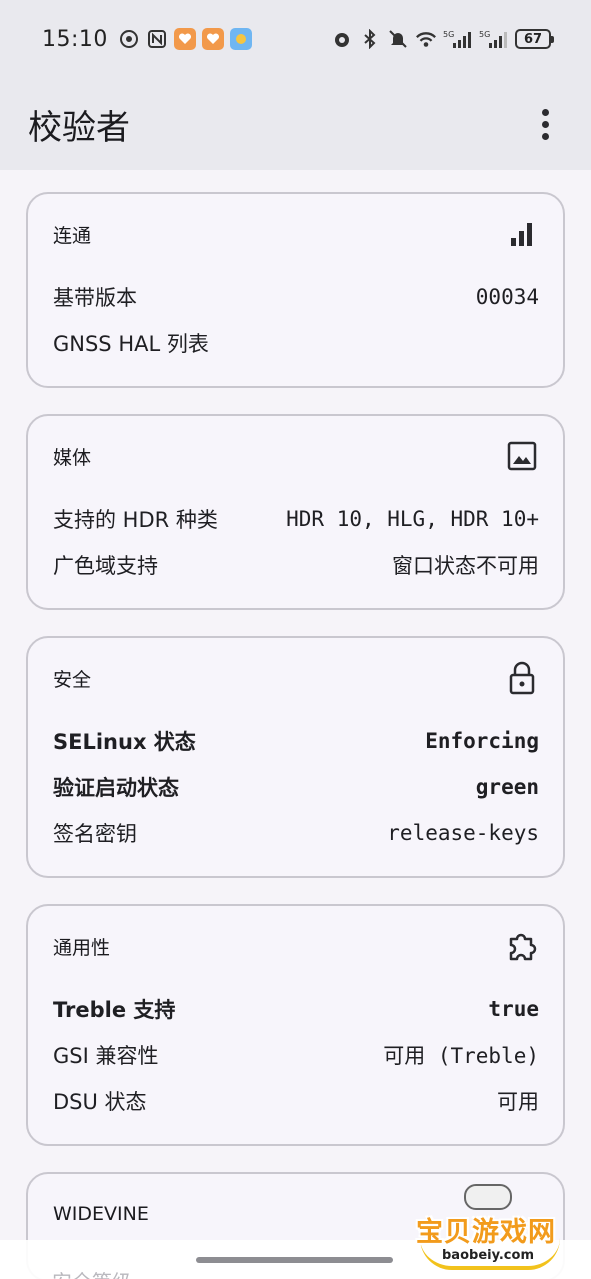  What do you see at coordinates (513, 1009) in the screenshot?
I see `row-value: true` at bounding box center [513, 1009].